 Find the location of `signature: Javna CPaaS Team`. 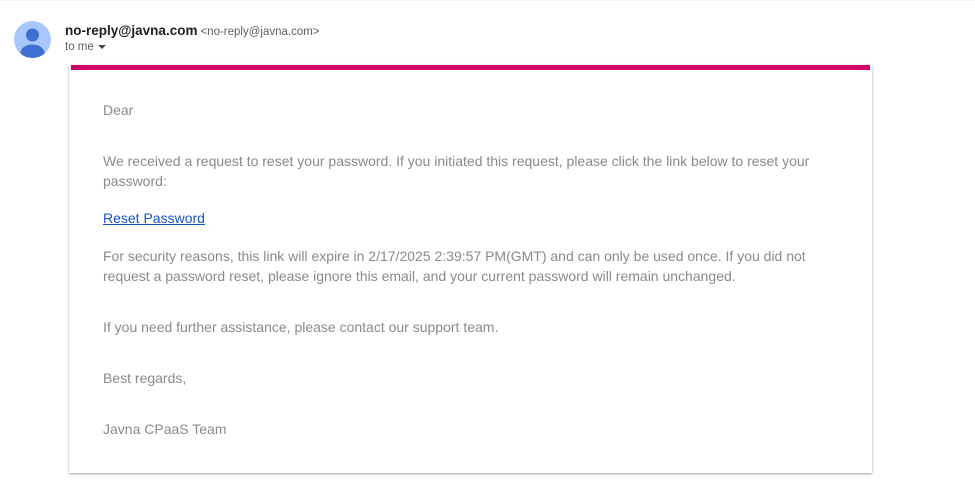

signature: Javna CPaaS Team is located at coordinates (165, 429).